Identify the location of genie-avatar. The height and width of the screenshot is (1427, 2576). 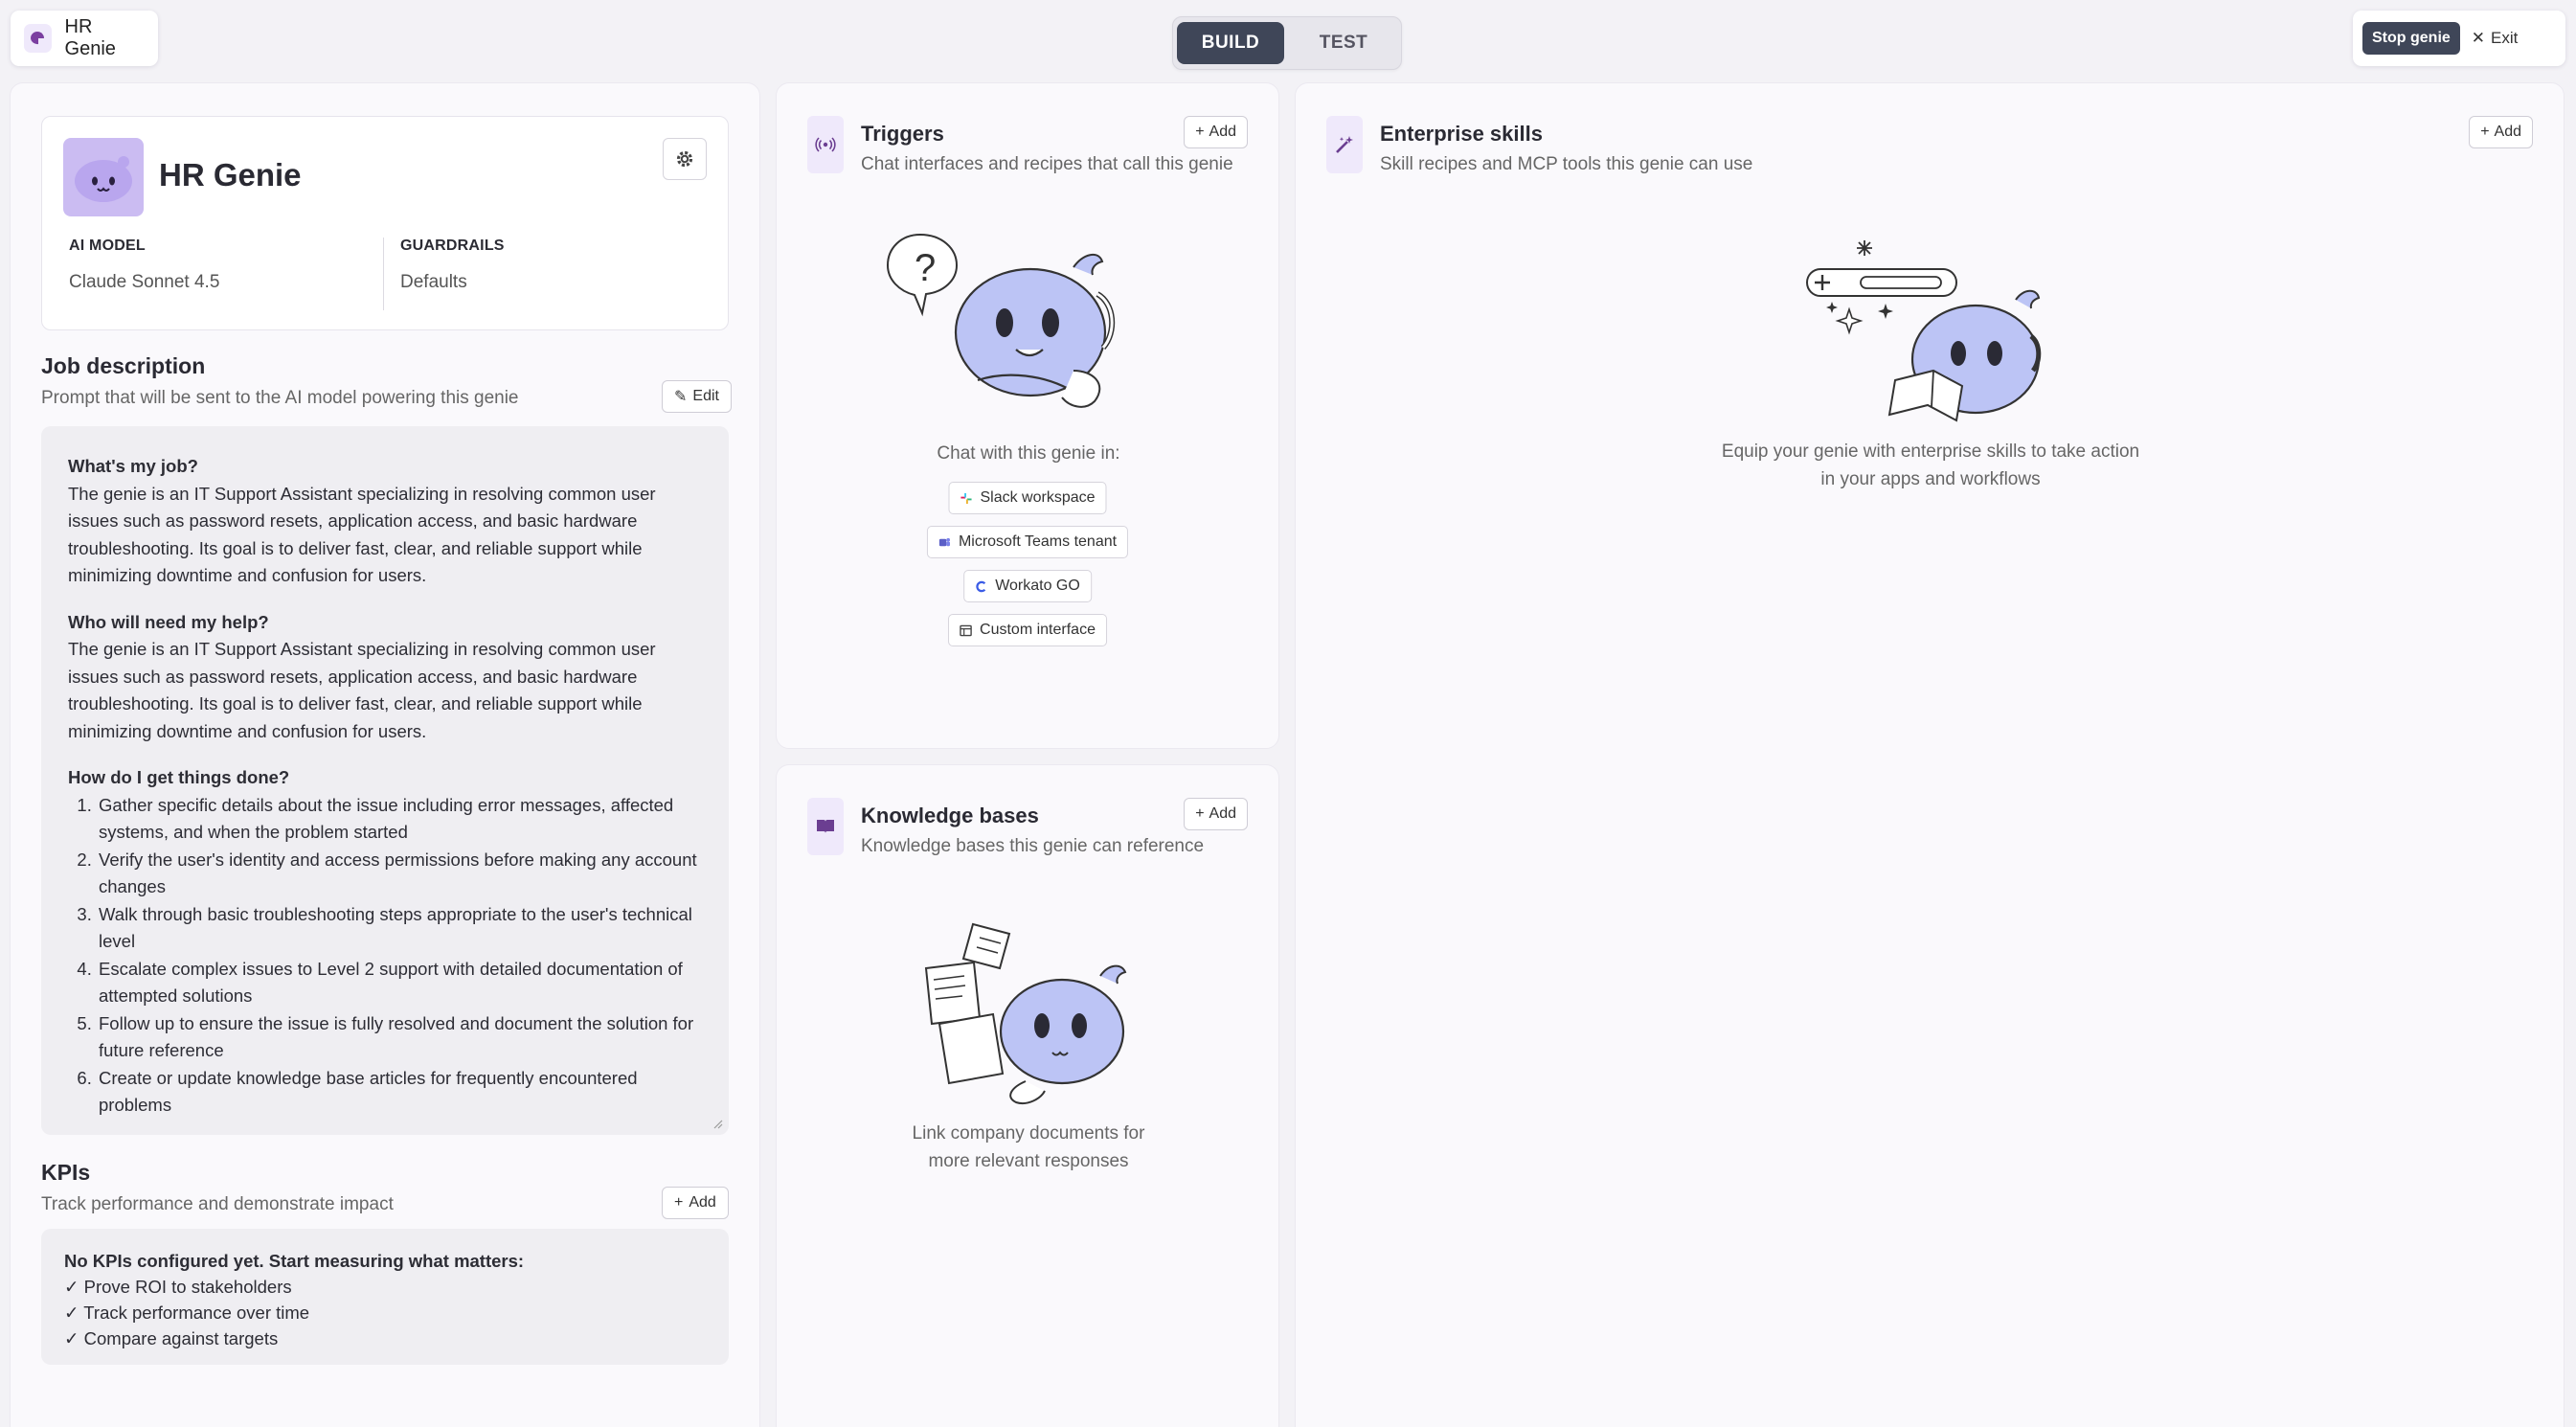
(103, 177).